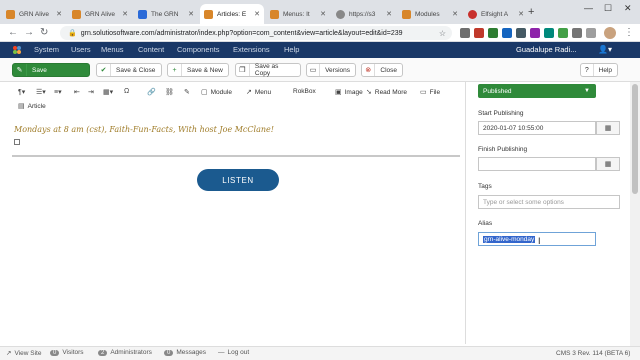 The image size is (640, 360). What do you see at coordinates (91, 92) in the screenshot?
I see `indent-icon: ⇥` at bounding box center [91, 92].